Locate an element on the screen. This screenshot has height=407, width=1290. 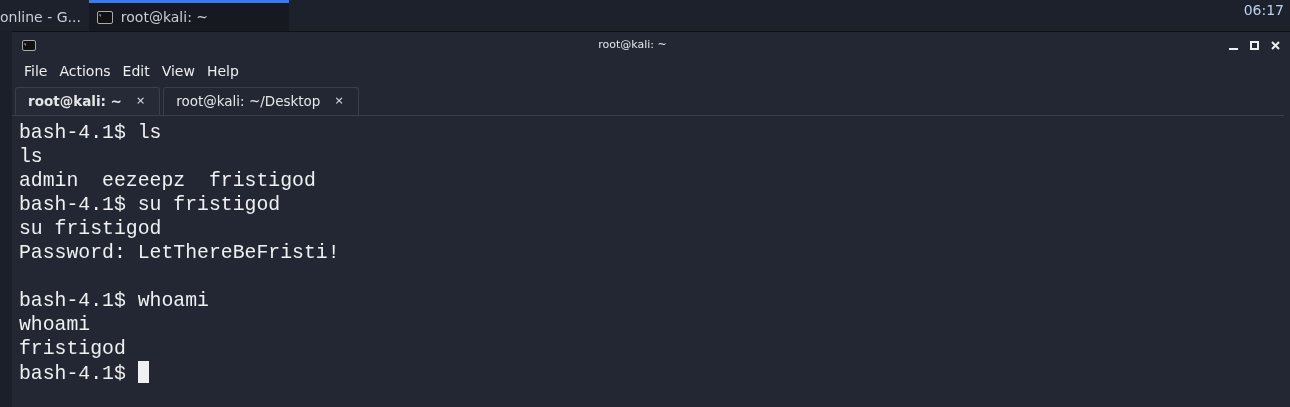
clock: 06:17 is located at coordinates (1264, 10).